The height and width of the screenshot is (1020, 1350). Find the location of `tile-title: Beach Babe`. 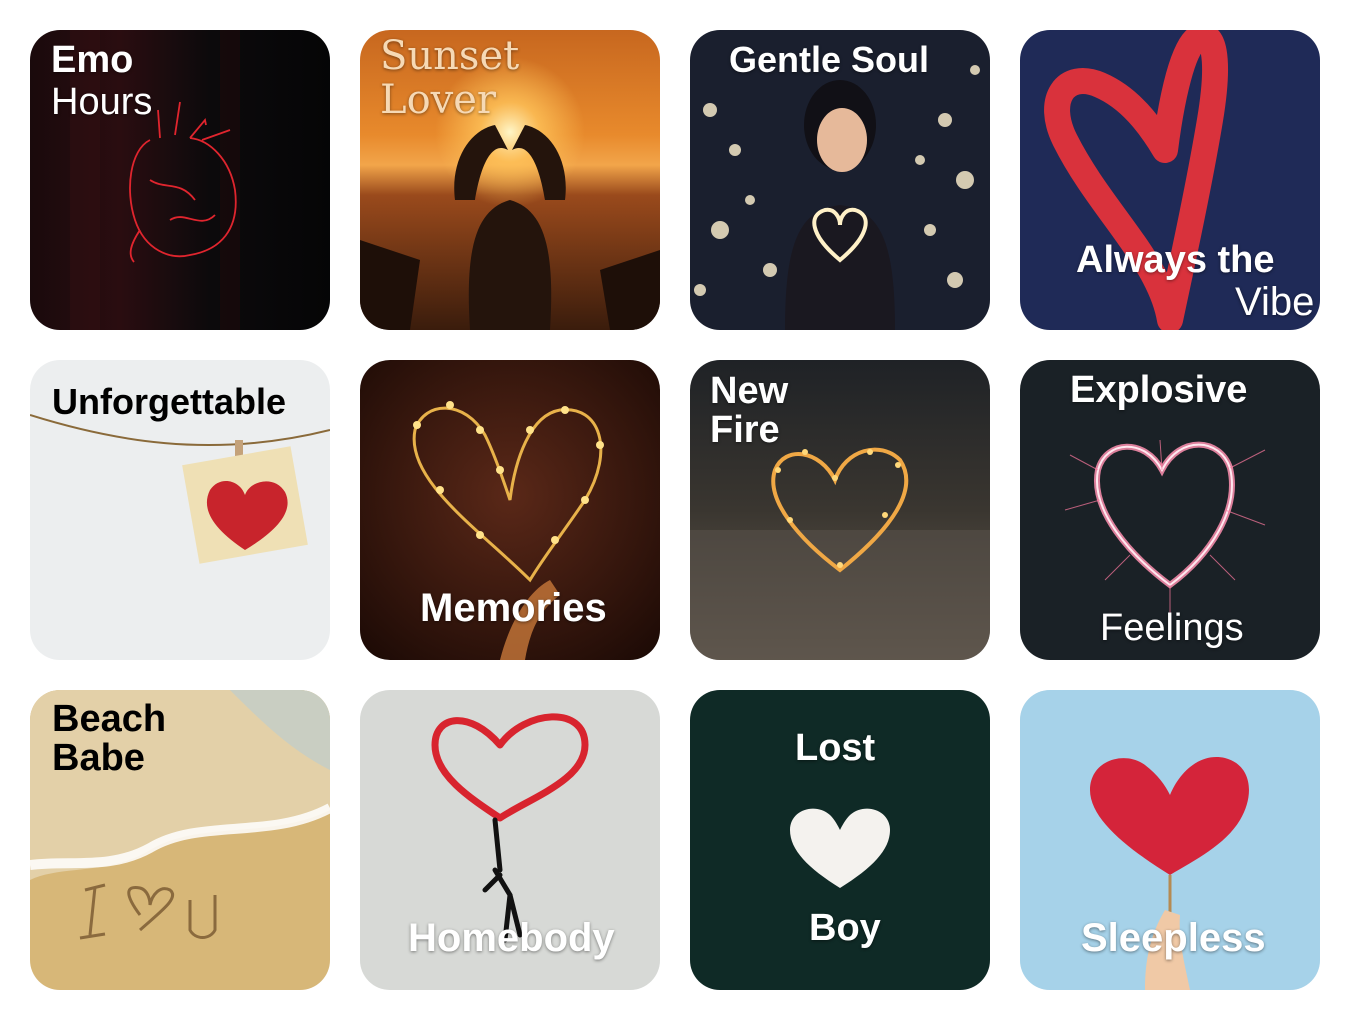

tile-title: Beach Babe is located at coordinates (109, 739).